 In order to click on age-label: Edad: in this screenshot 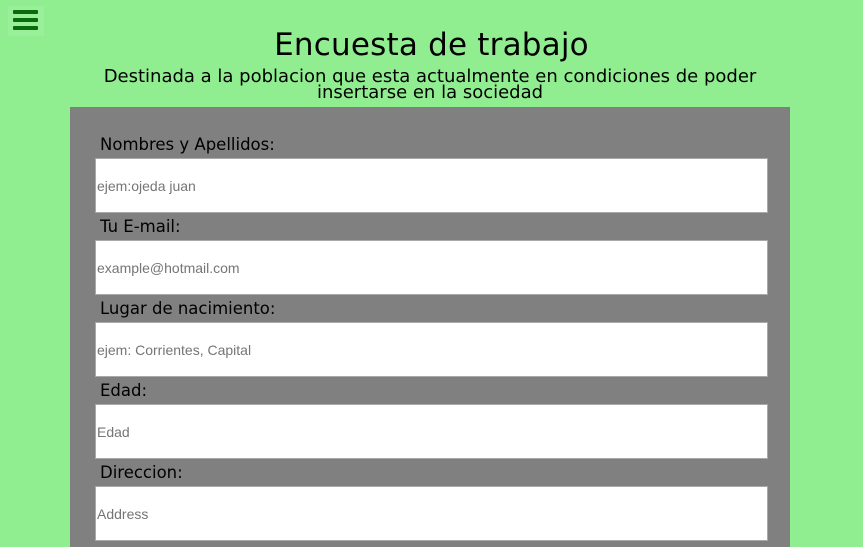, I will do `click(124, 390)`.